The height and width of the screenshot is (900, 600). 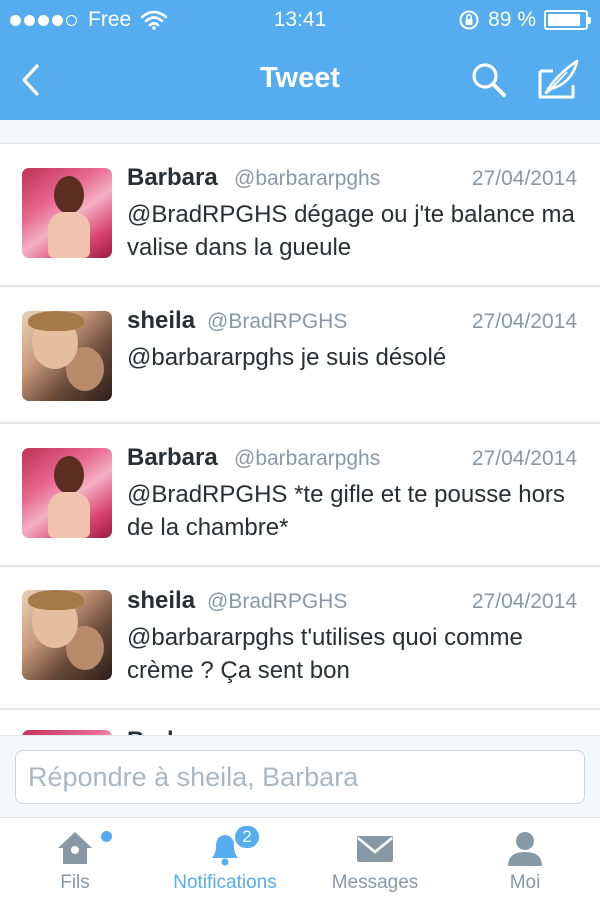 What do you see at coordinates (225, 859) in the screenshot?
I see `tab-notifications: 2 Notifications` at bounding box center [225, 859].